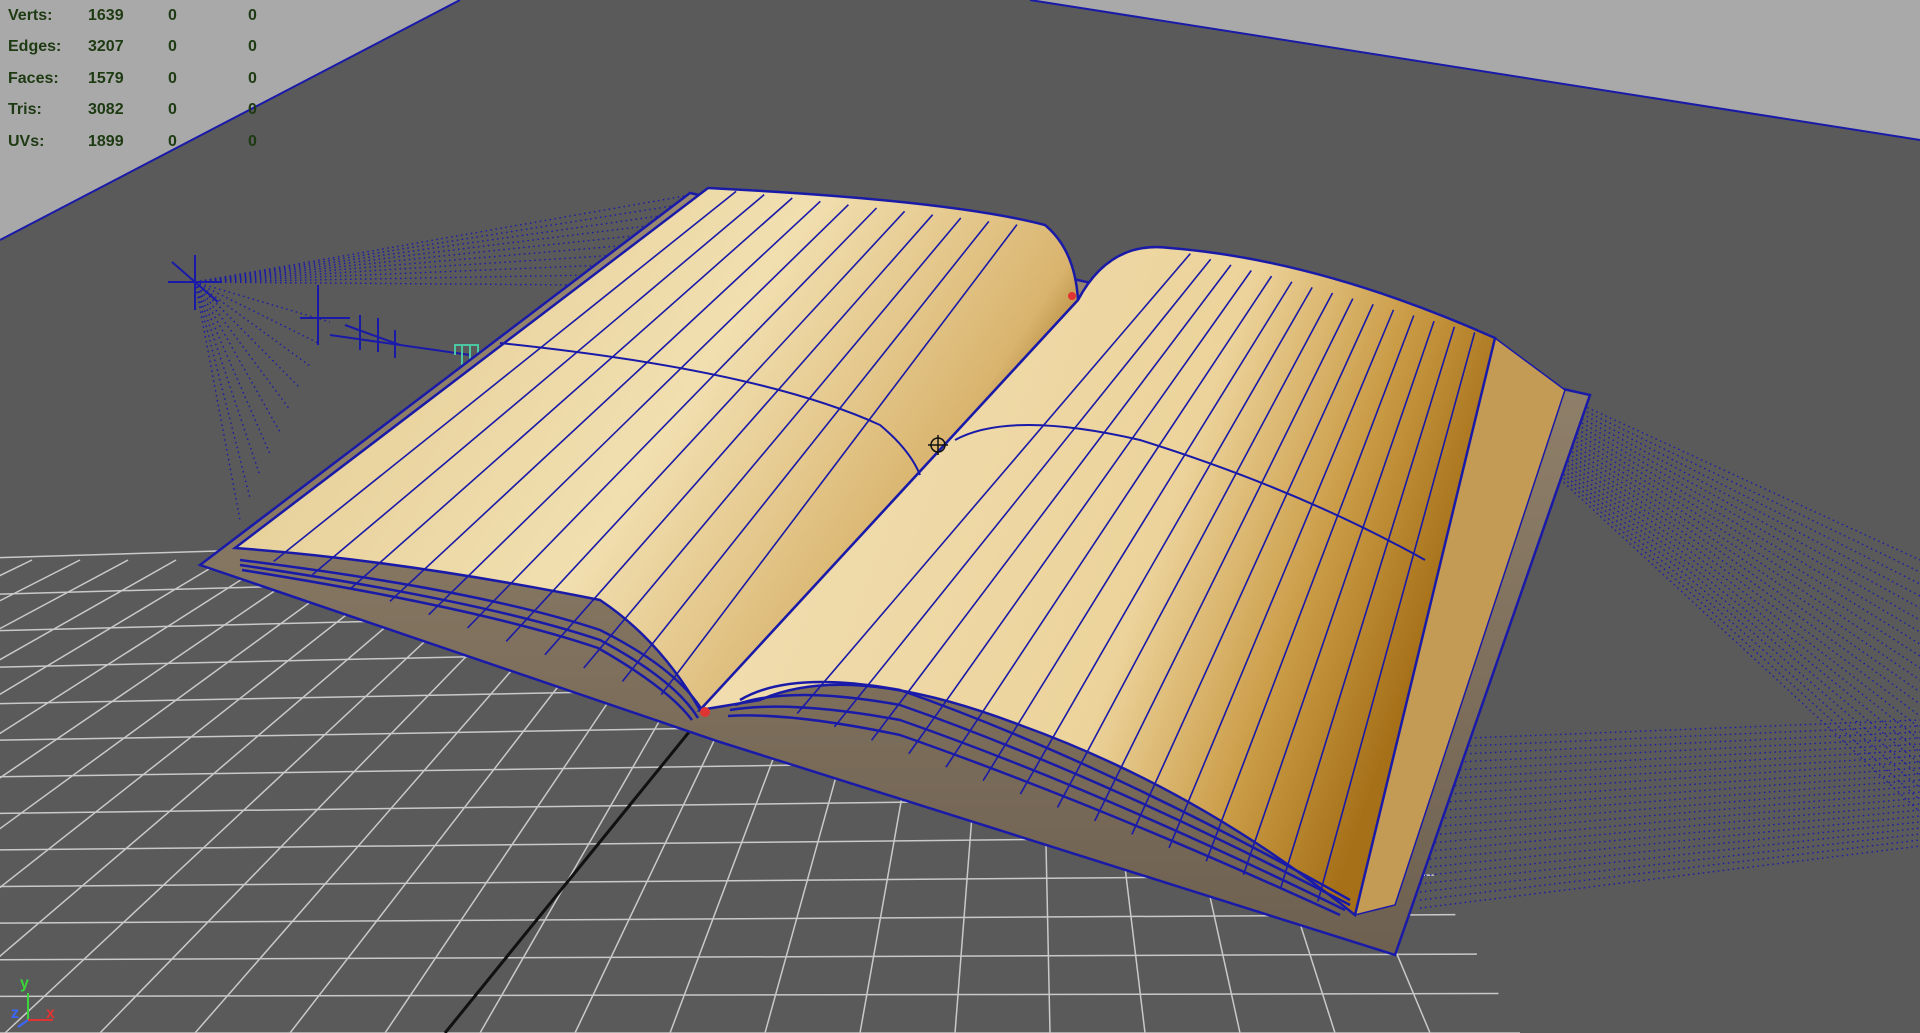 This screenshot has width=1920, height=1033. I want to click on axis-y-label: y, so click(24, 983).